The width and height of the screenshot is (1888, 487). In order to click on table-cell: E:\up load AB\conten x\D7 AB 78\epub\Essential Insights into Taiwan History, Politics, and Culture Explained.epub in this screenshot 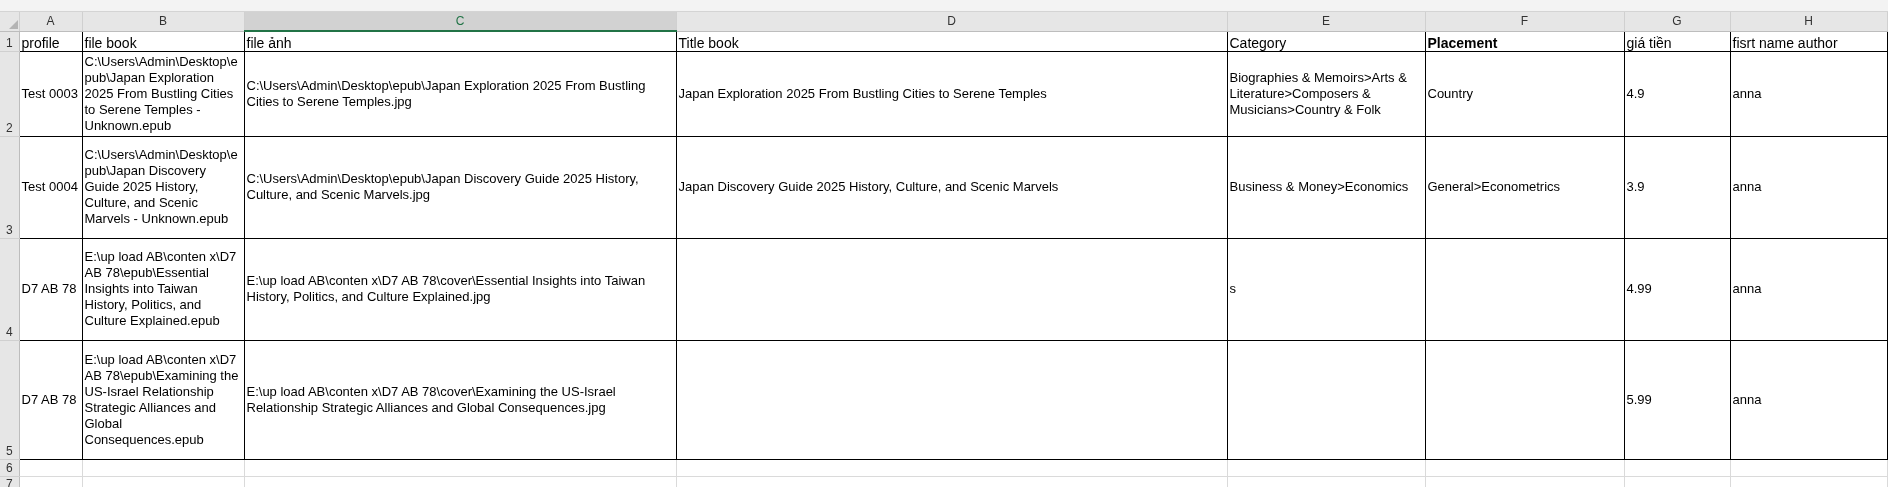, I will do `click(160, 288)`.